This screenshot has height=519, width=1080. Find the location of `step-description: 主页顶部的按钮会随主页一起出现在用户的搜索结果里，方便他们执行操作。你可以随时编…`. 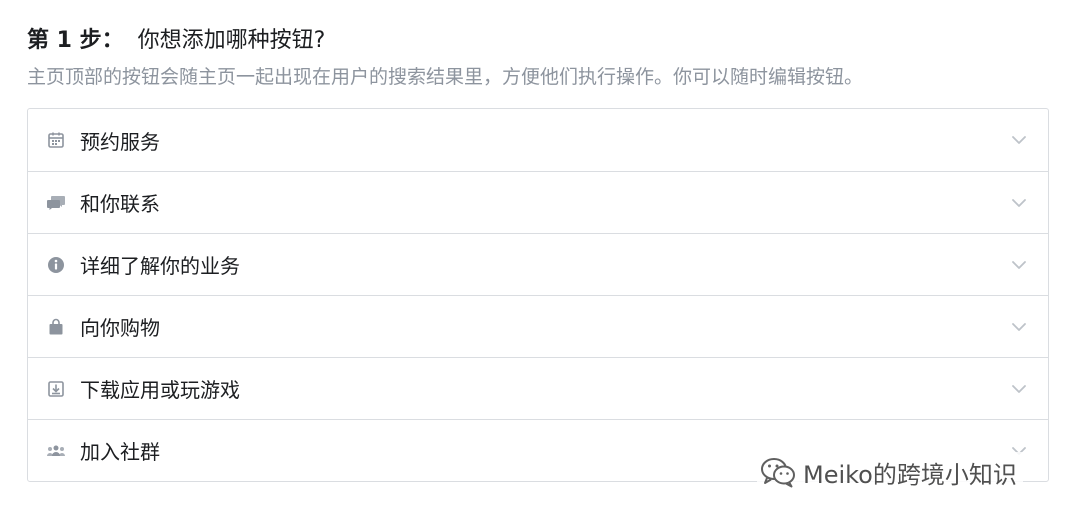

step-description: 主页顶部的按钮会随主页一起出现在用户的搜索结果里，方便他们执行操作。你可以随时编… is located at coordinates (445, 77).